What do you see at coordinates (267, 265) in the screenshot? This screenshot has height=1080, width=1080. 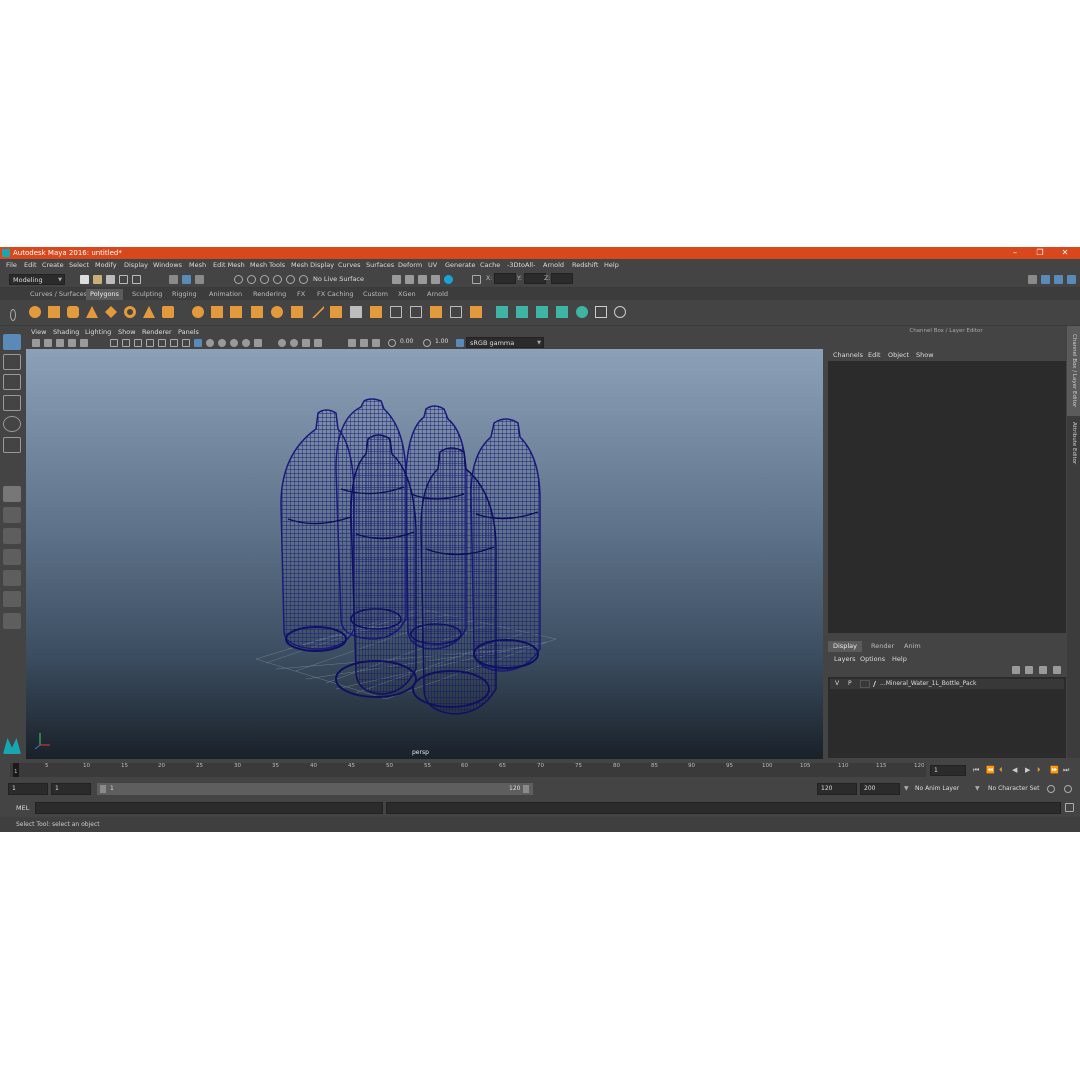 I see `menu-mesh-tools: Mesh Tools` at bounding box center [267, 265].